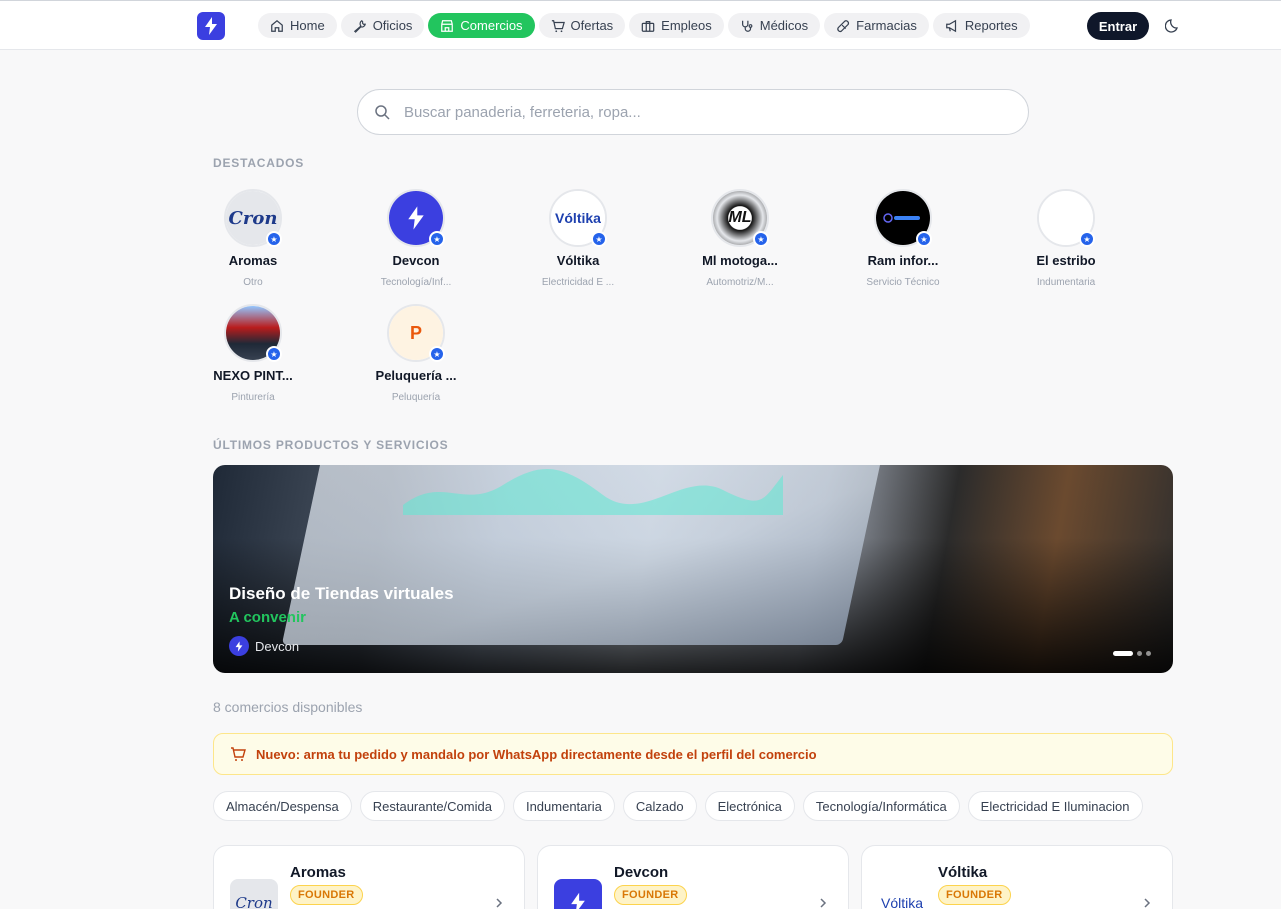 The width and height of the screenshot is (1281, 909). I want to click on category-chip: Tecnología/Informática, so click(881, 806).